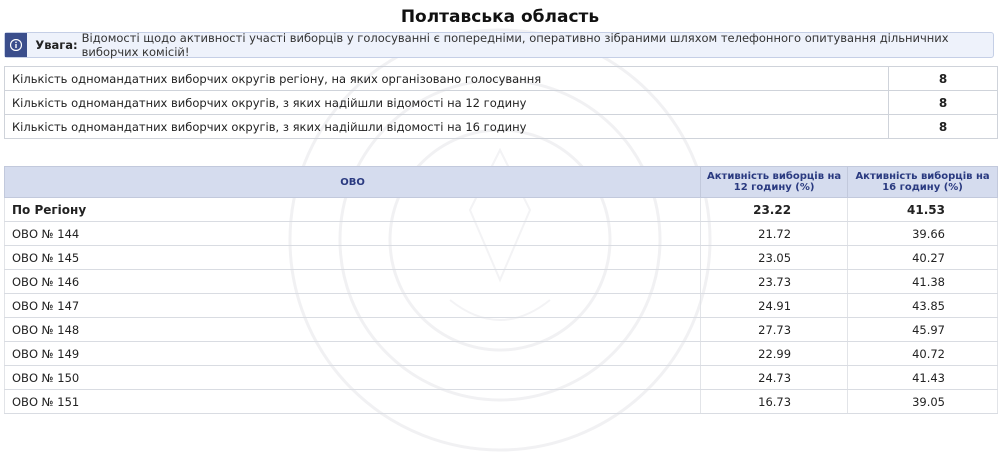 This screenshot has height=460, width=1000. I want to click on table-row: ОВО № 146 23.73 41.38, so click(500, 281).